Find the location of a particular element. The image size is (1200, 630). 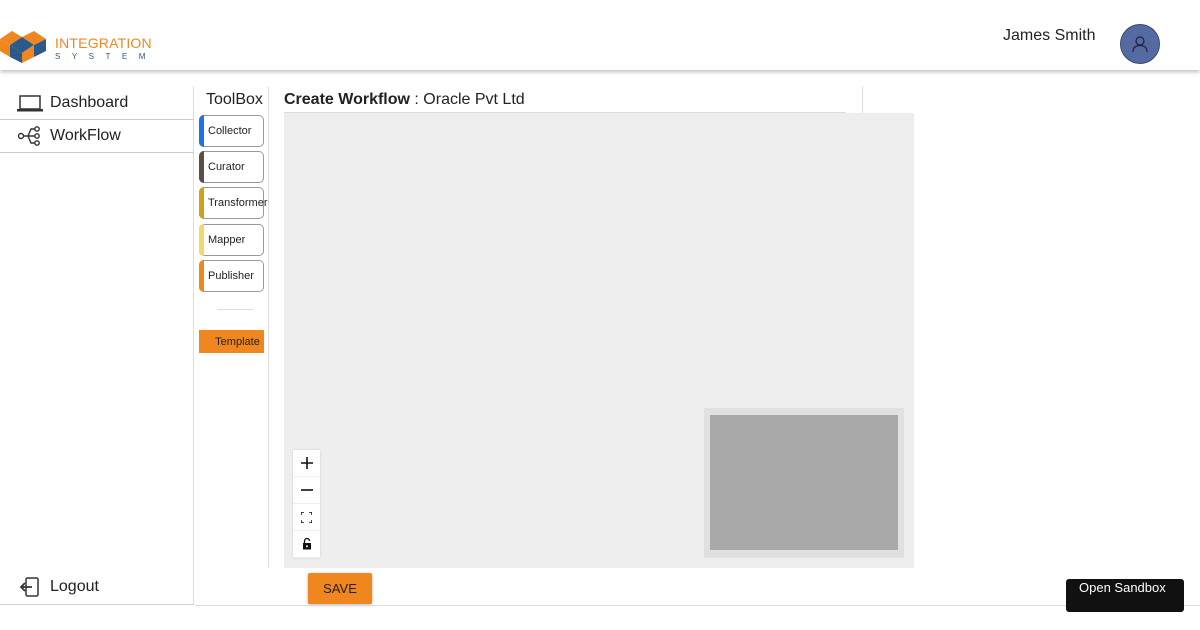

logo-title: INTEGRATION is located at coordinates (103, 43).